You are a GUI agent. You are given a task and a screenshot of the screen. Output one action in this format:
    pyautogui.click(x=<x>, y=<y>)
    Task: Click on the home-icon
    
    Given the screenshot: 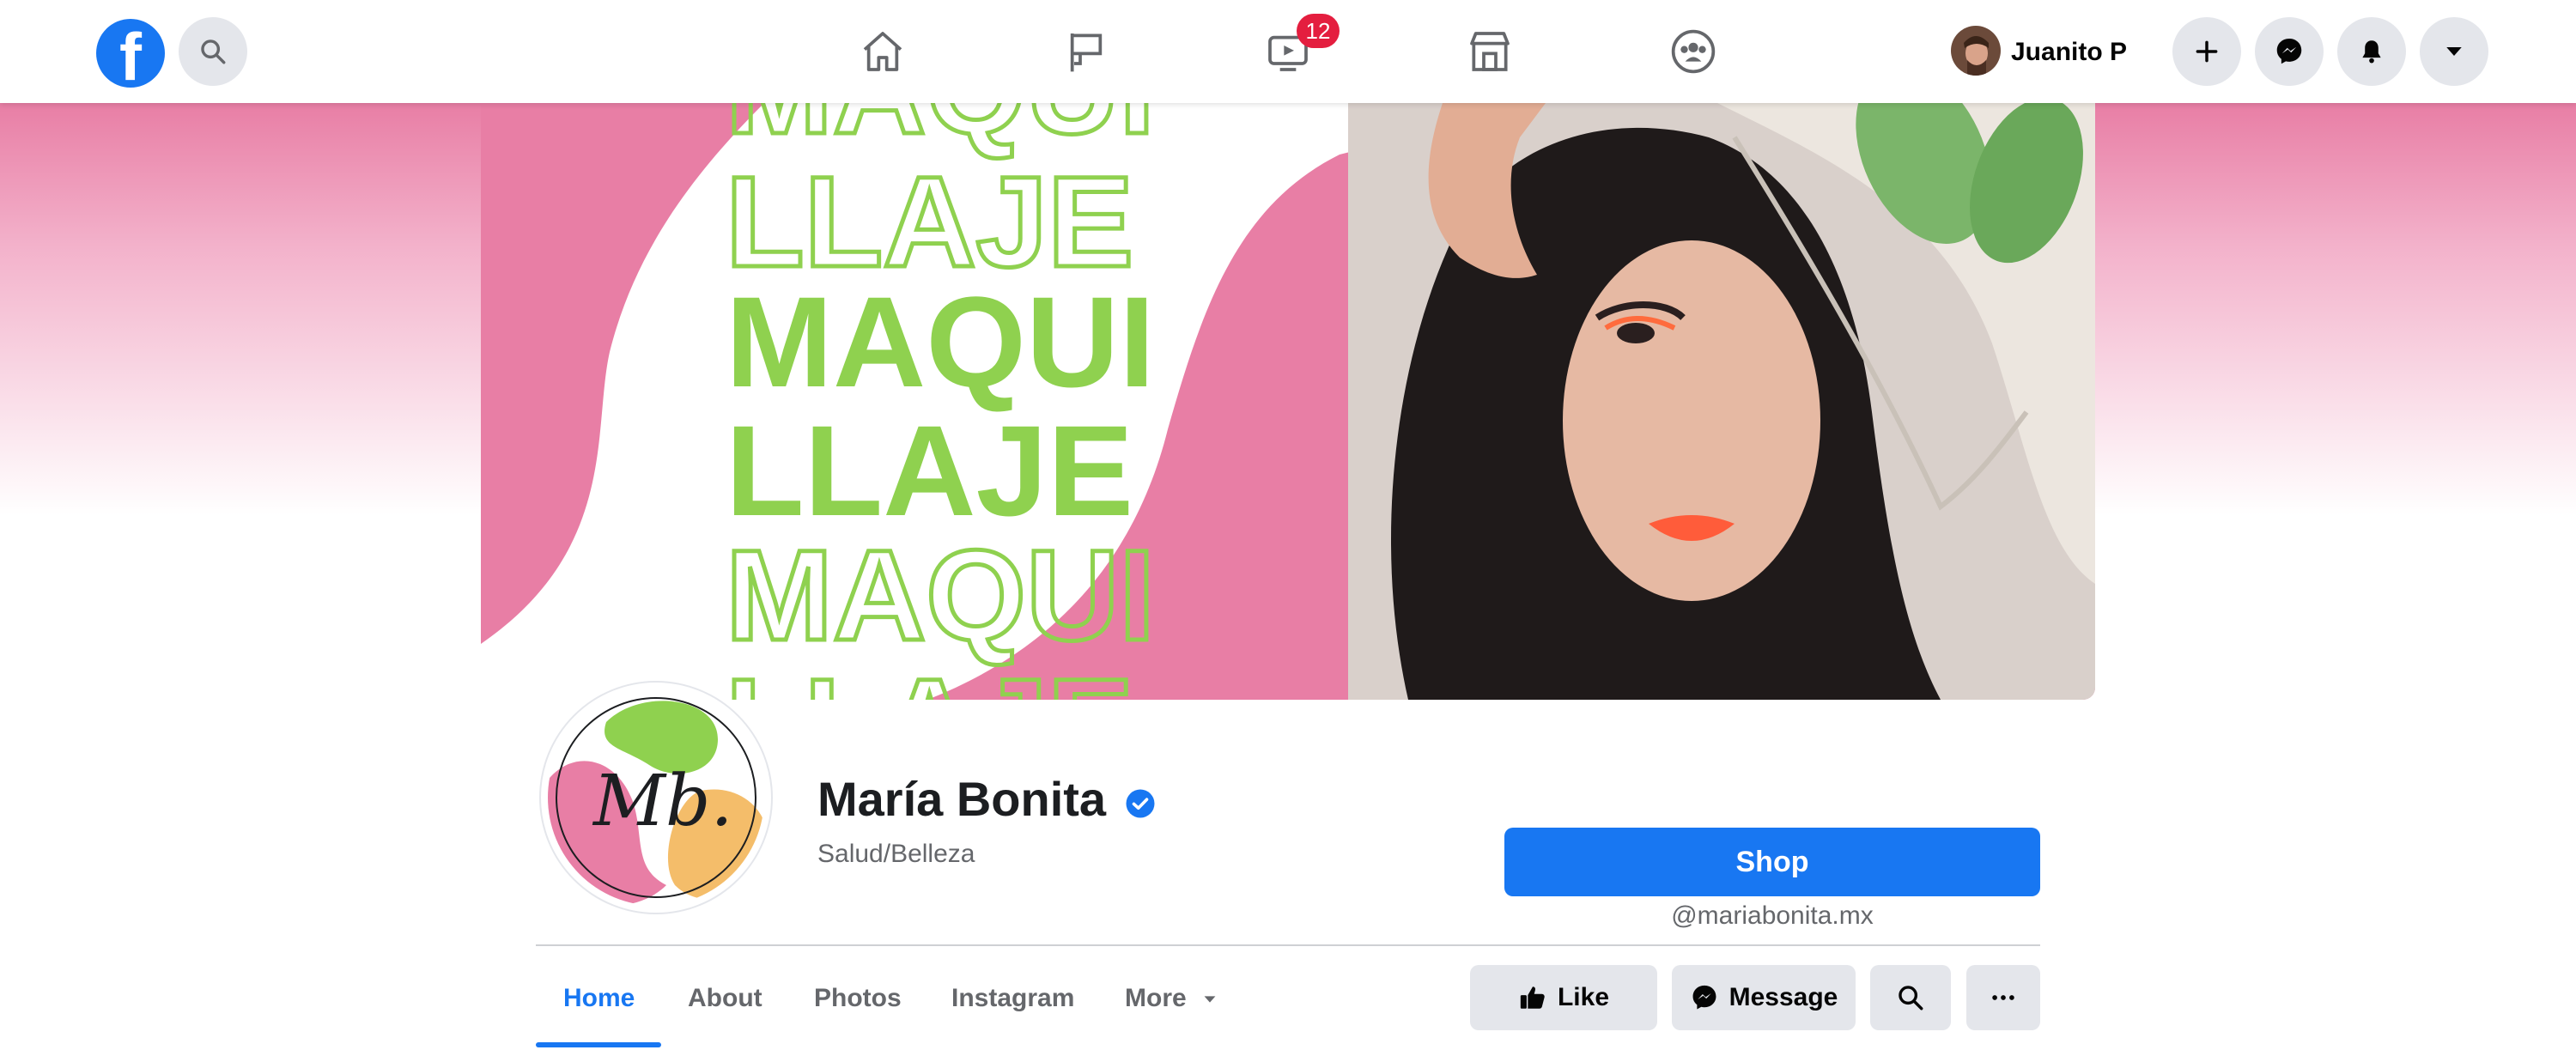 What is the action you would take?
    pyautogui.click(x=882, y=51)
    